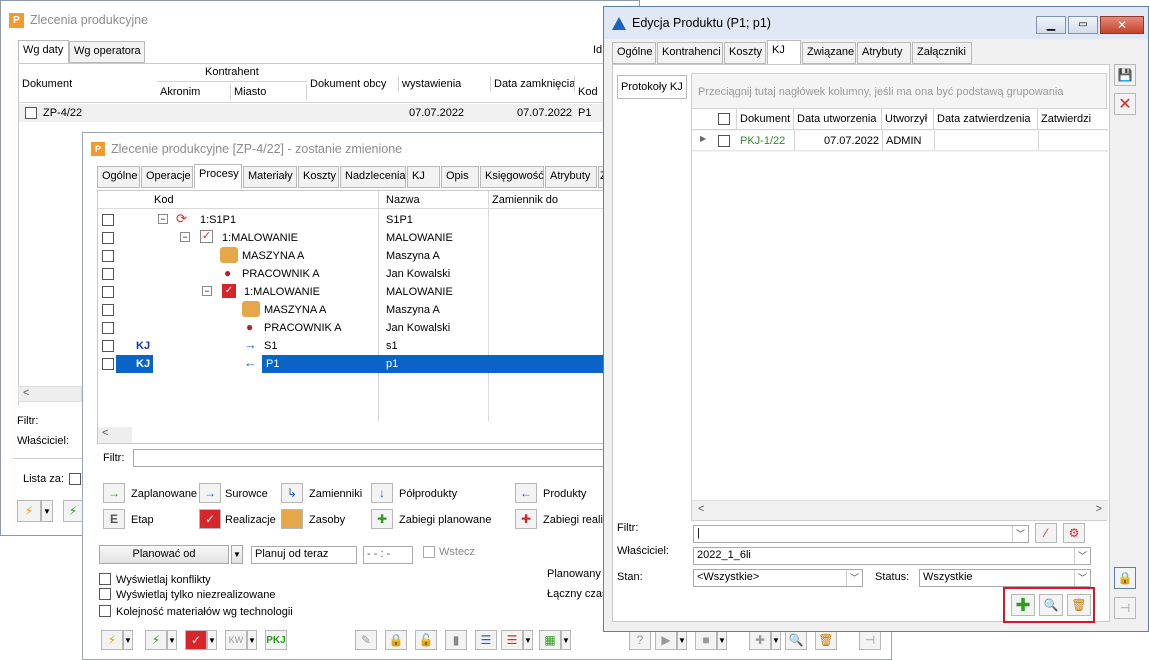 This screenshot has height=660, width=1149. Describe the element at coordinates (348, 346) in the screenshot. I see `tree-row: KJ → S1 s1` at that location.